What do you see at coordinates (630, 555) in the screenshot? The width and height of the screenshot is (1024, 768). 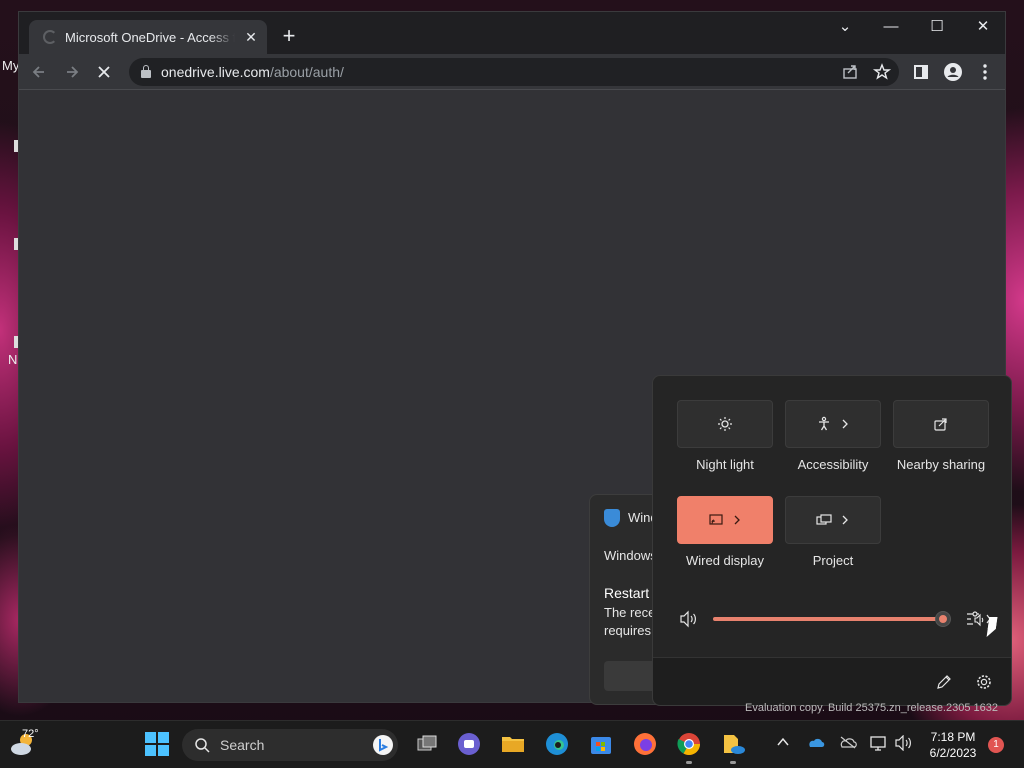 I see `toast-source: Windows` at bounding box center [630, 555].